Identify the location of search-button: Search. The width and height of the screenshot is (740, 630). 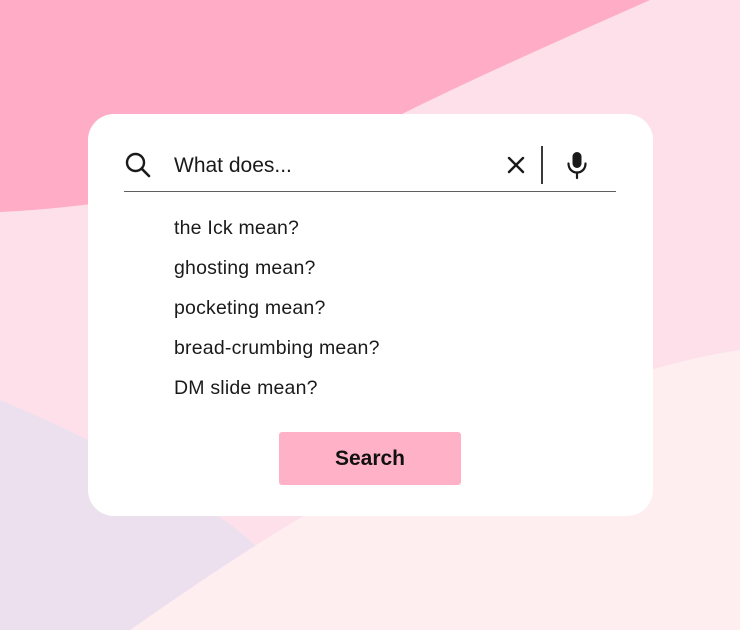
(370, 458).